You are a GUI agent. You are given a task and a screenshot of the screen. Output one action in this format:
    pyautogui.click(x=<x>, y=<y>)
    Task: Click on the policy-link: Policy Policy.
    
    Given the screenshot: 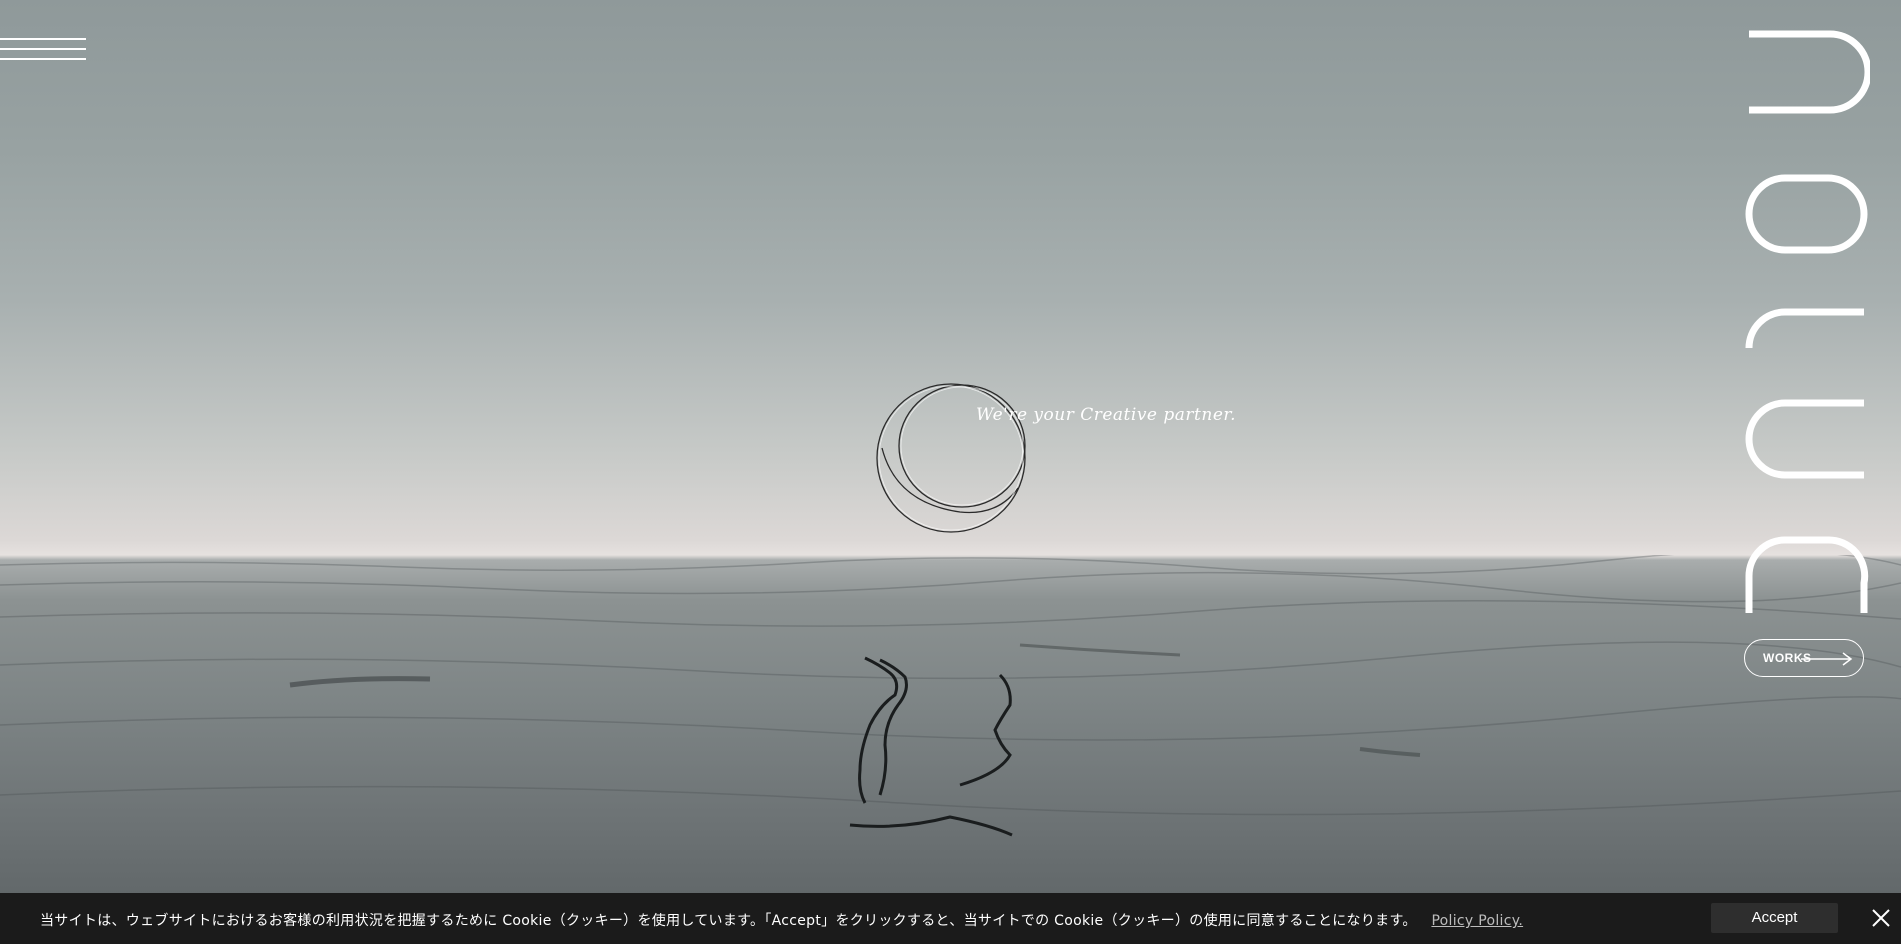 What is the action you would take?
    pyautogui.click(x=1477, y=921)
    